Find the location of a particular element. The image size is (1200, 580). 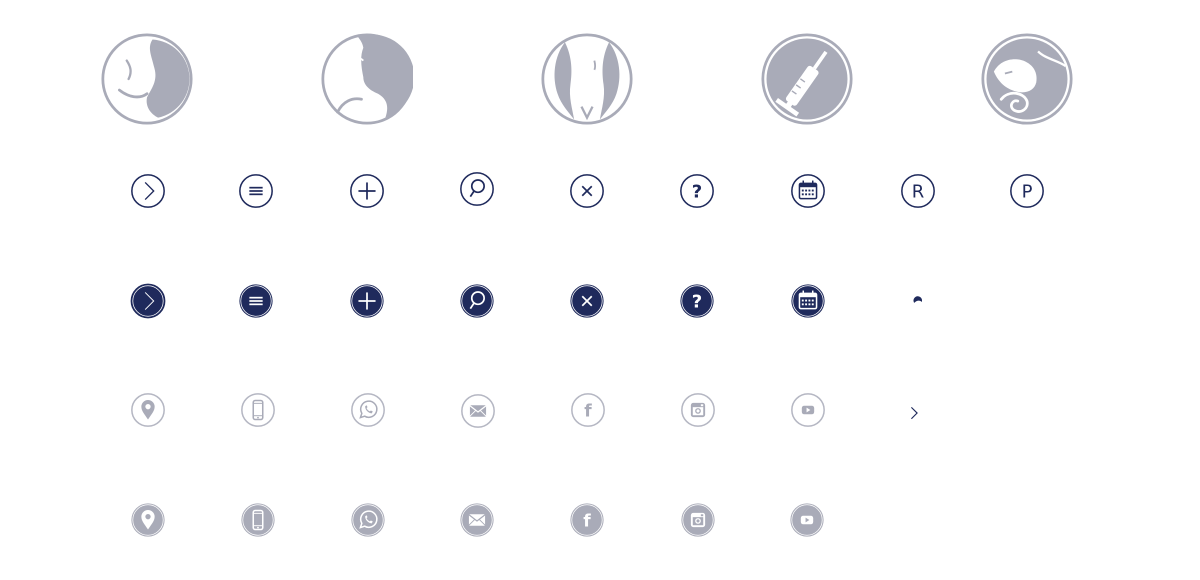

body-contour-icon is located at coordinates (587, 79).